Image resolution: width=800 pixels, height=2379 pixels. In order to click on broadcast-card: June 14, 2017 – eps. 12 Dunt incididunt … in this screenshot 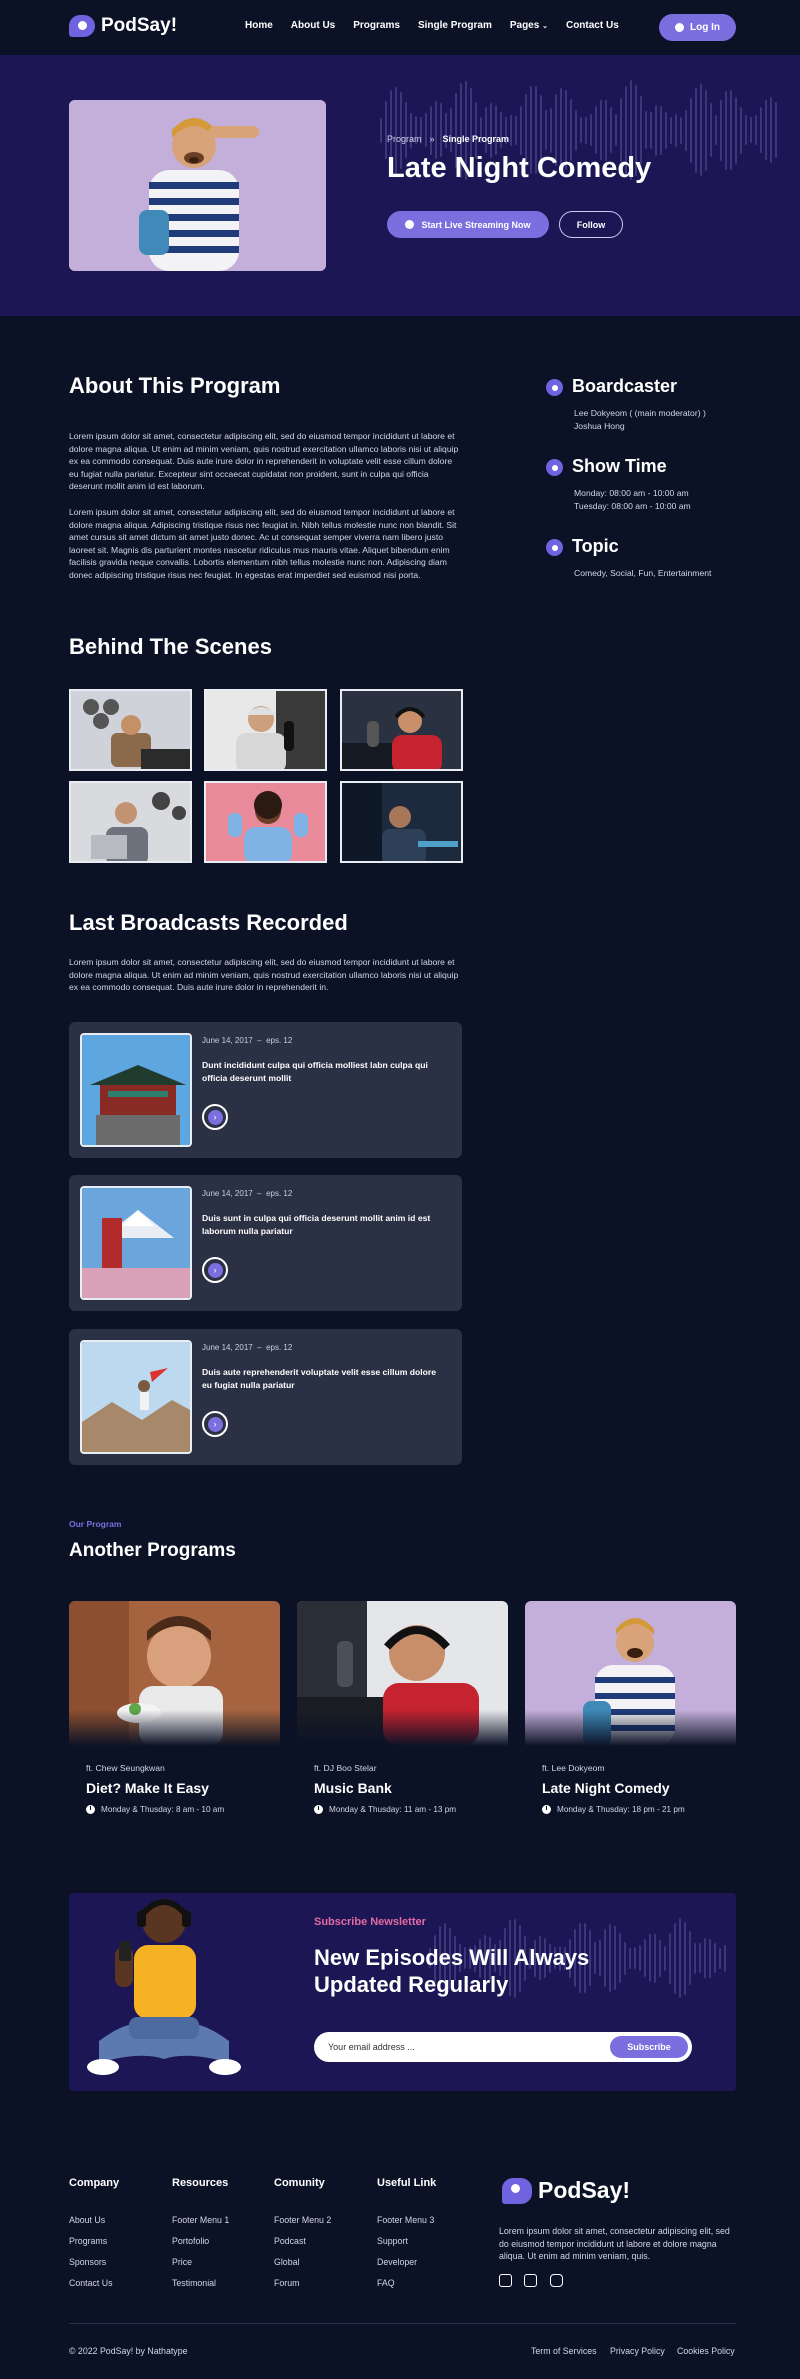, I will do `click(265, 1090)`.